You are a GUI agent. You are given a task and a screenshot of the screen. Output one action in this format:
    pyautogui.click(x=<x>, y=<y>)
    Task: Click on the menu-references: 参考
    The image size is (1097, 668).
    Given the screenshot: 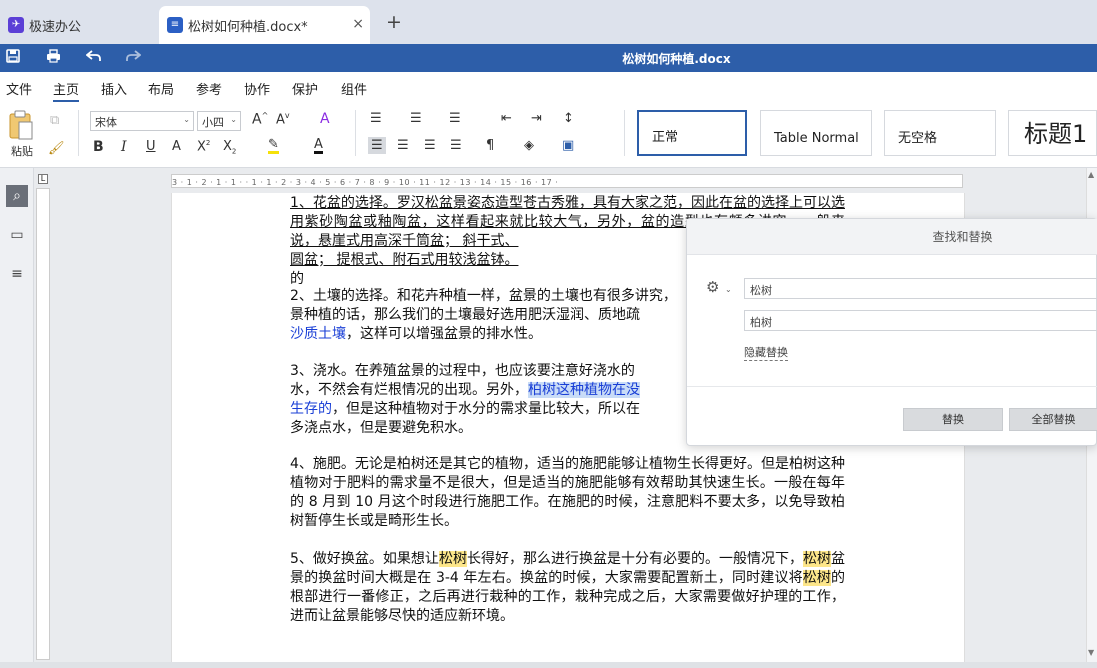 What is the action you would take?
    pyautogui.click(x=209, y=88)
    